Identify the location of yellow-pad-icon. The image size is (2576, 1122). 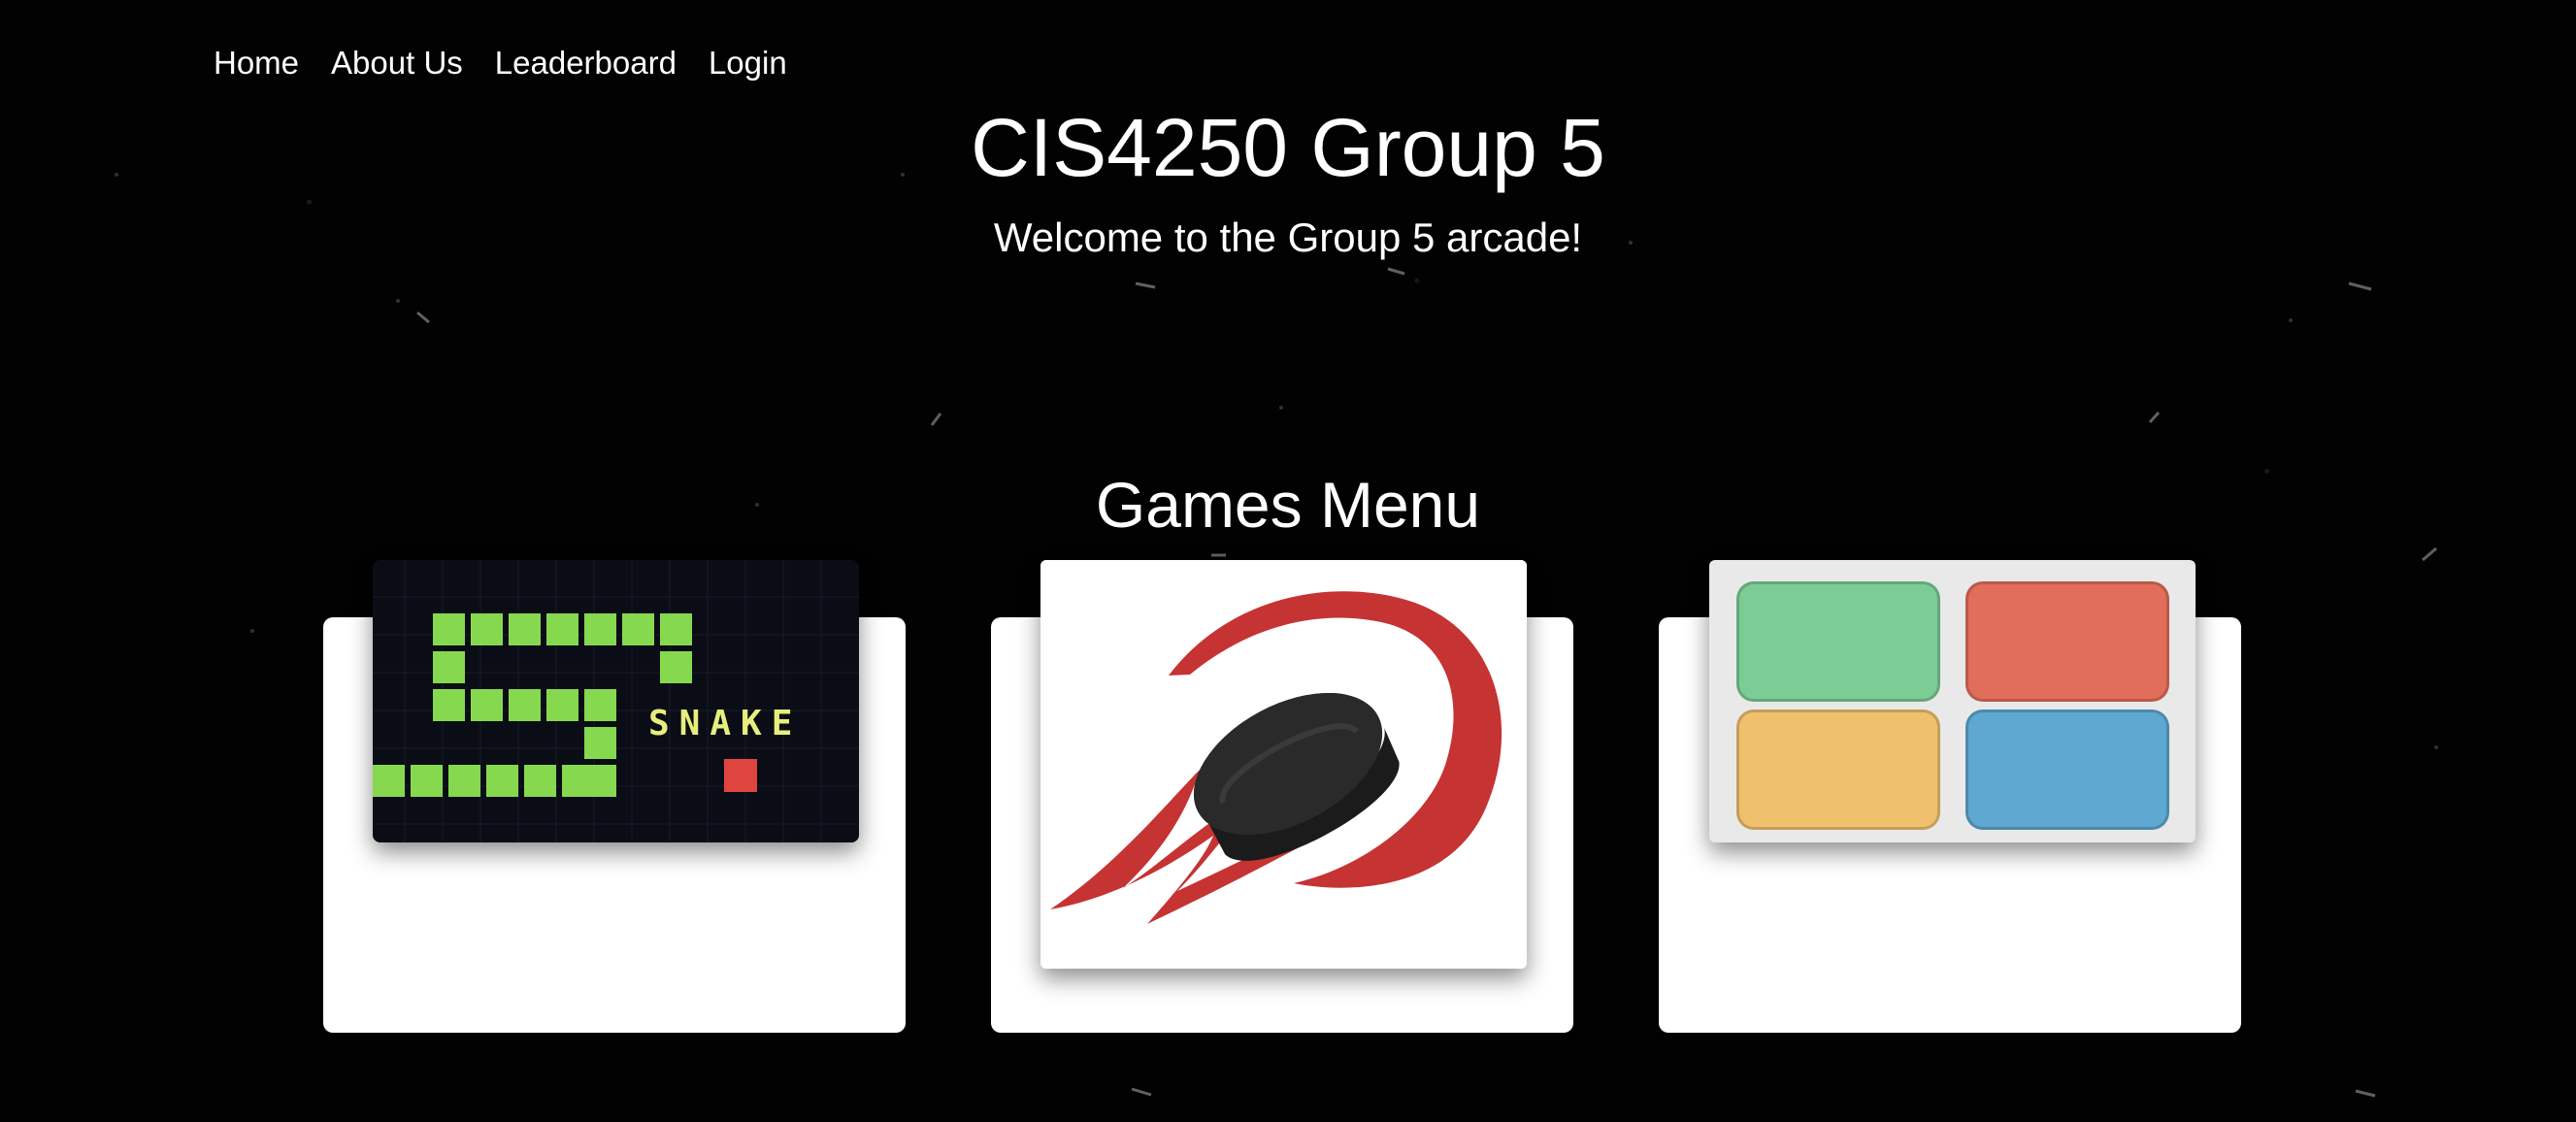
(1838, 770).